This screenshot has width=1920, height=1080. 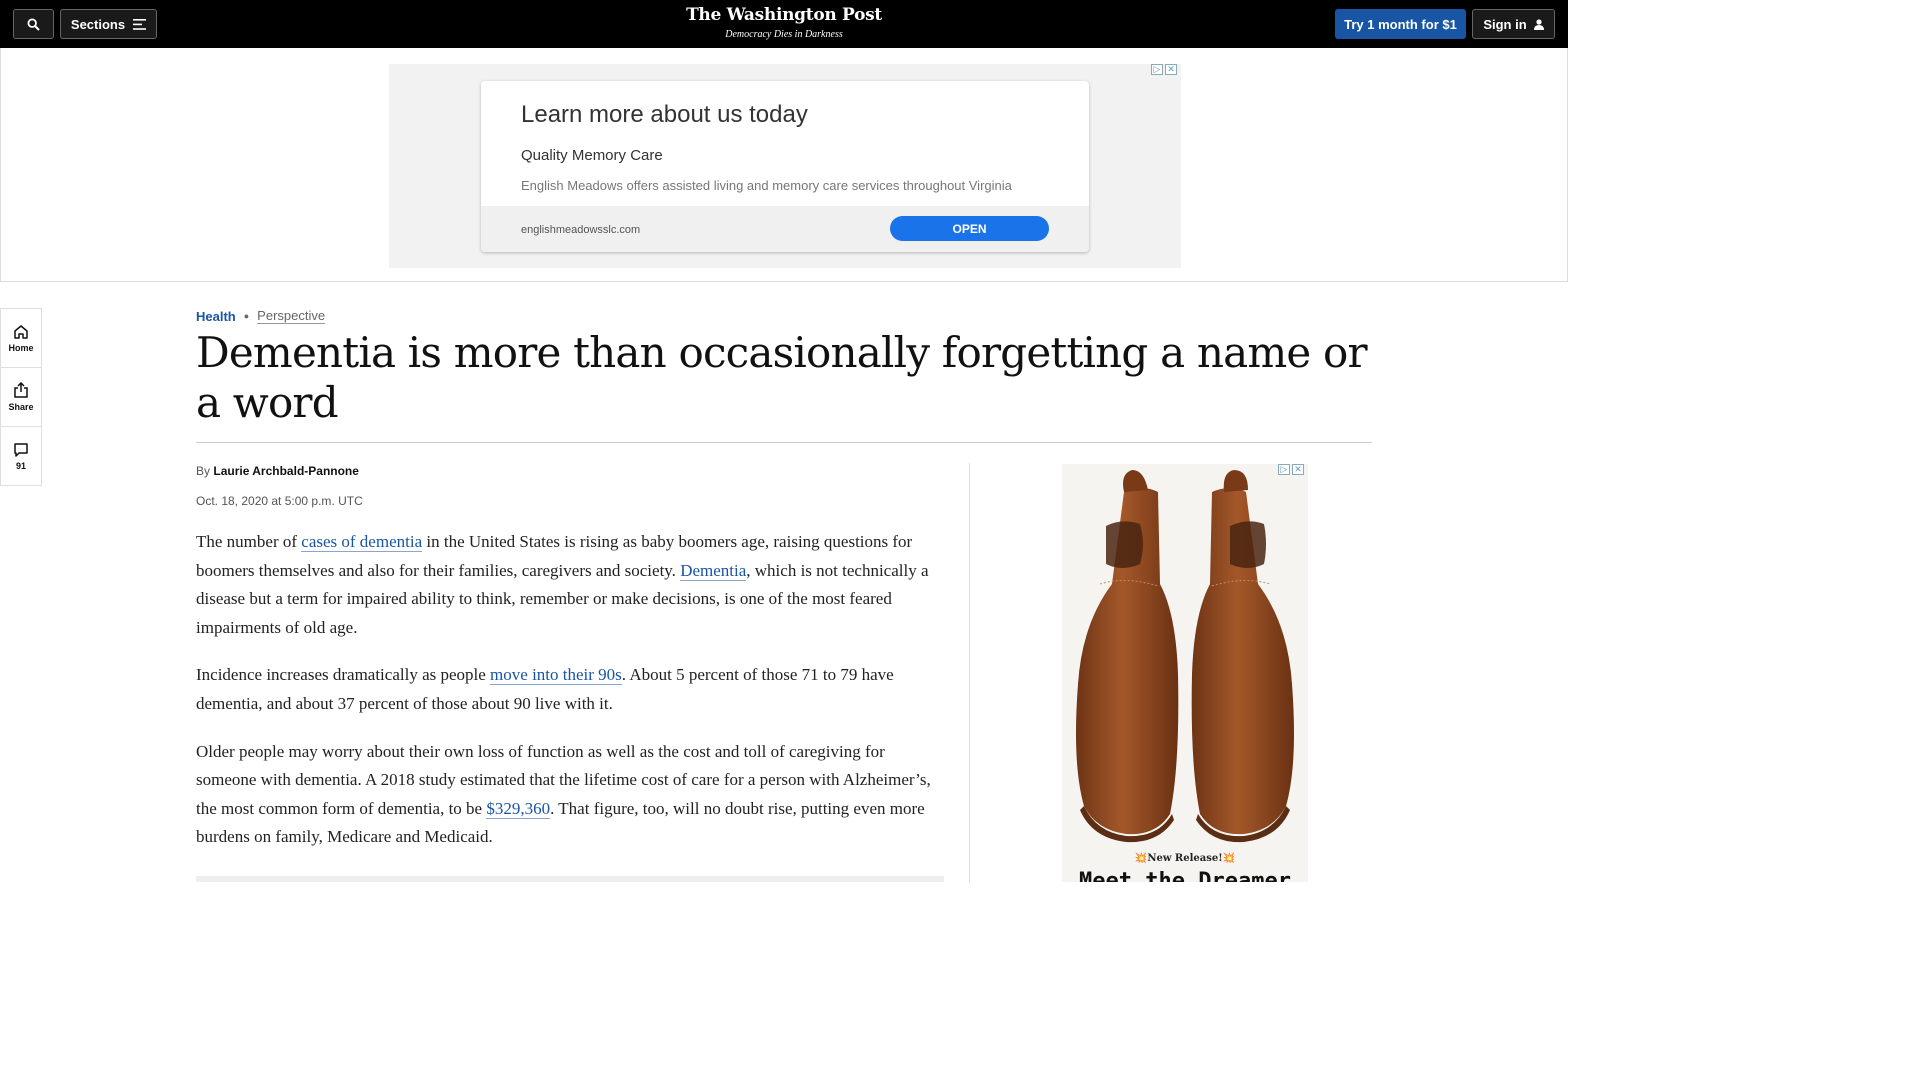 I want to click on sections-button: Sections, so click(x=108, y=24).